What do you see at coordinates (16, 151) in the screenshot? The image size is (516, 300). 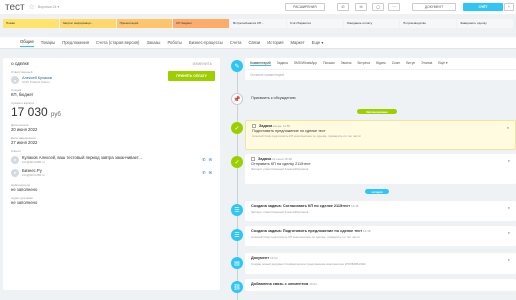 I see `client-label: Клиент` at bounding box center [16, 151].